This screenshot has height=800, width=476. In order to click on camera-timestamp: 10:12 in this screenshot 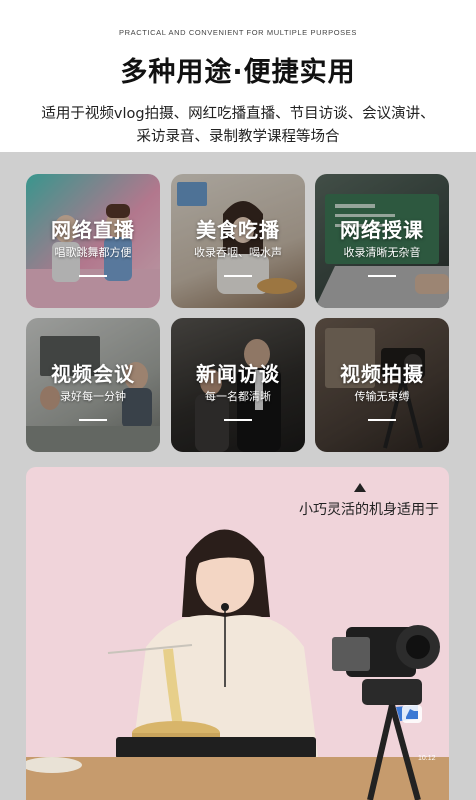, I will do `click(427, 758)`.